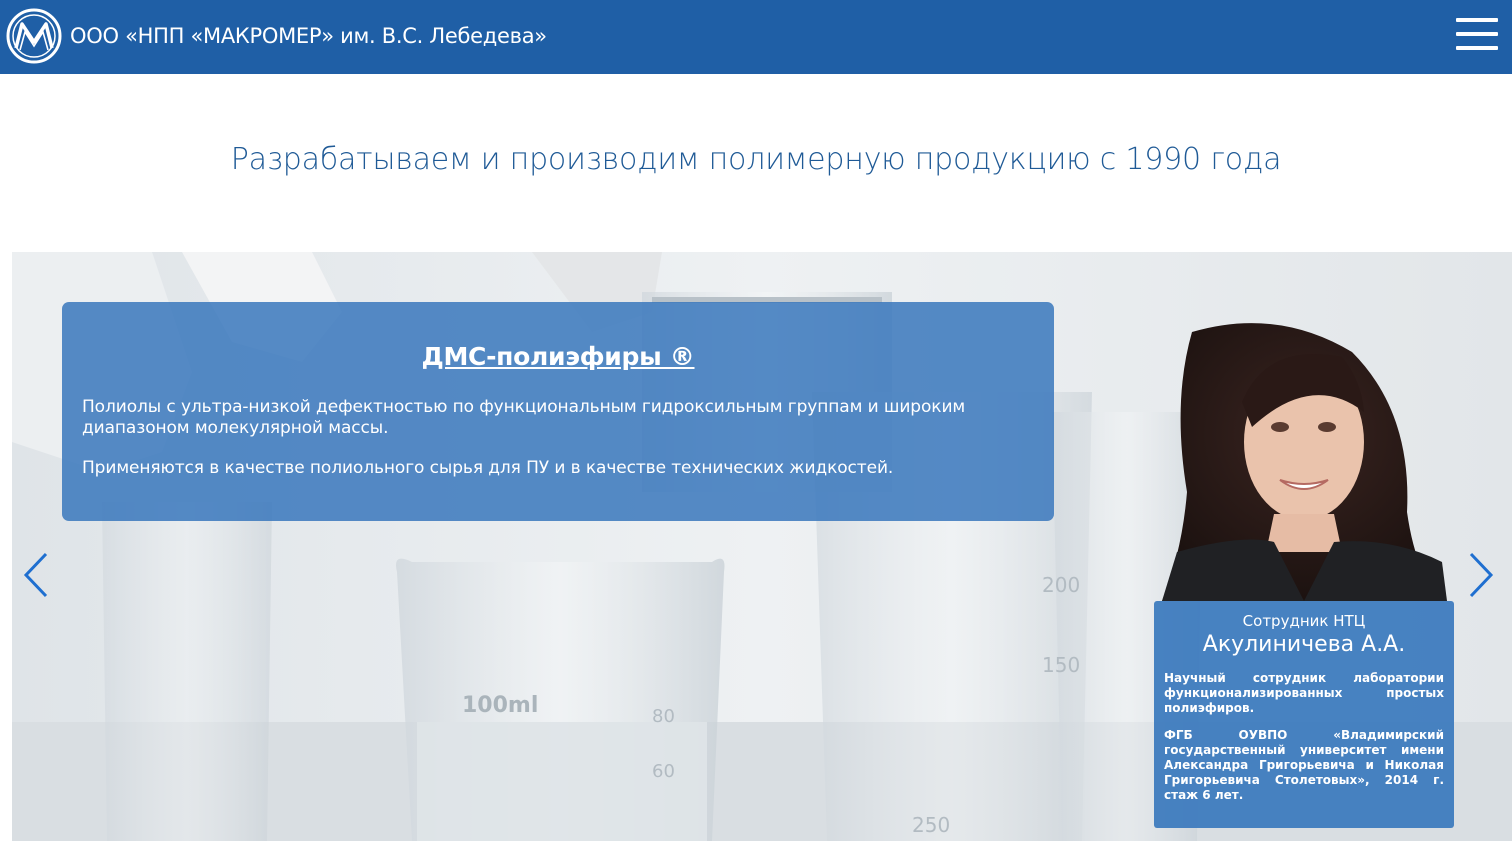 The width and height of the screenshot is (1512, 841). What do you see at coordinates (1304, 621) in the screenshot?
I see `staff-role: Сотрудник НТЦ` at bounding box center [1304, 621].